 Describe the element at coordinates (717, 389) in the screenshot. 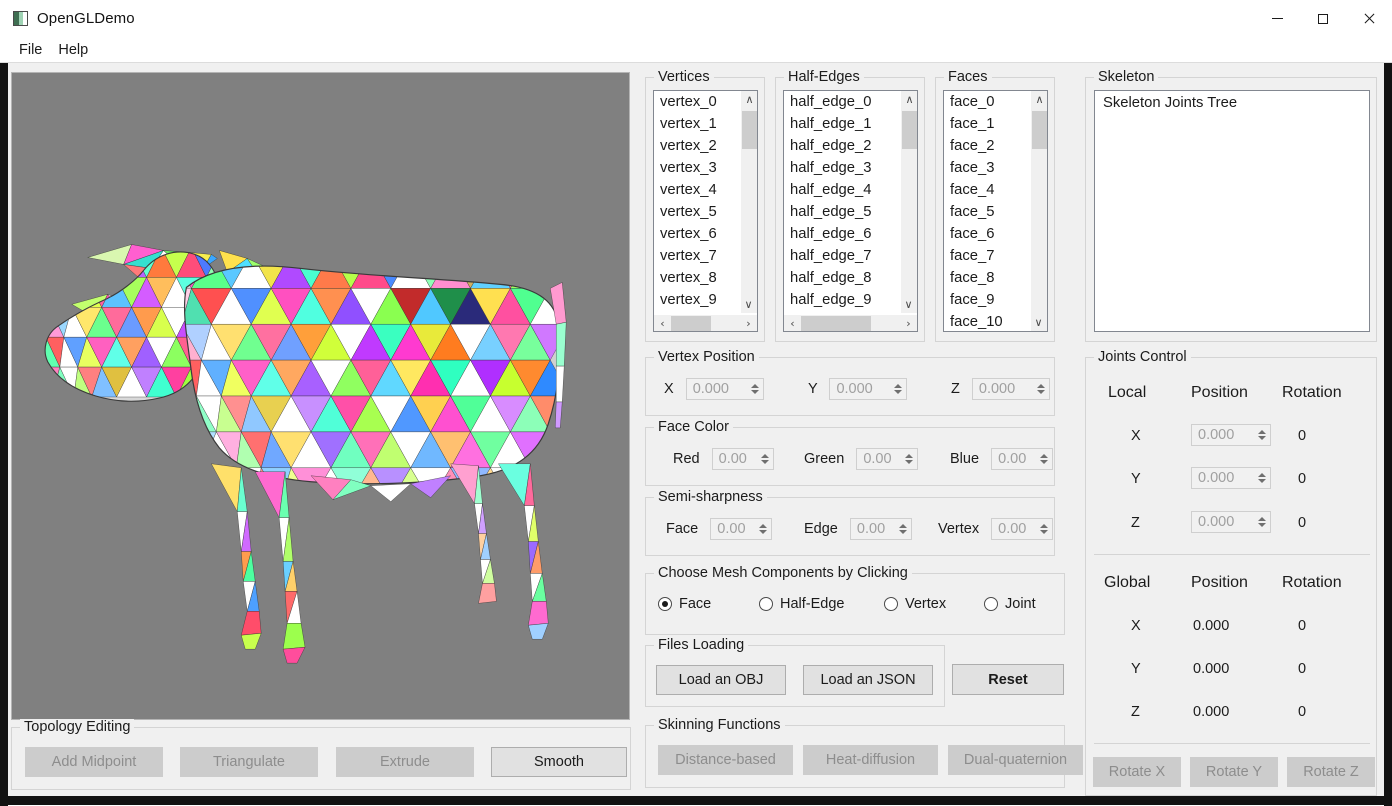

I see `vertex-position-x-value: 0.000` at that location.